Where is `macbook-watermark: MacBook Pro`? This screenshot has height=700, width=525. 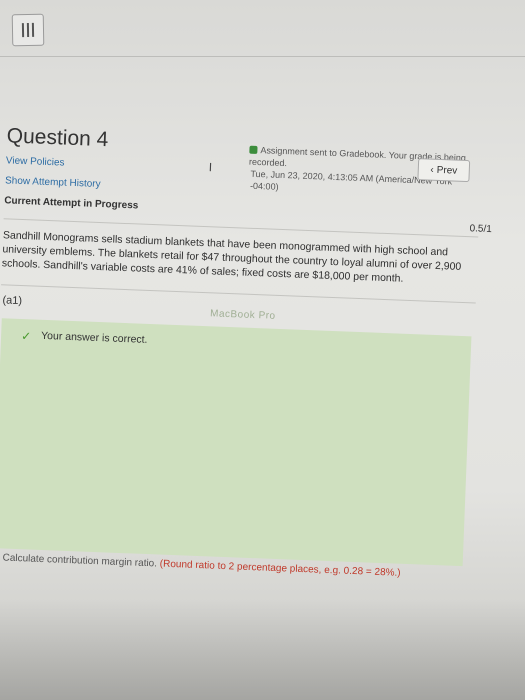 macbook-watermark: MacBook Pro is located at coordinates (242, 315).